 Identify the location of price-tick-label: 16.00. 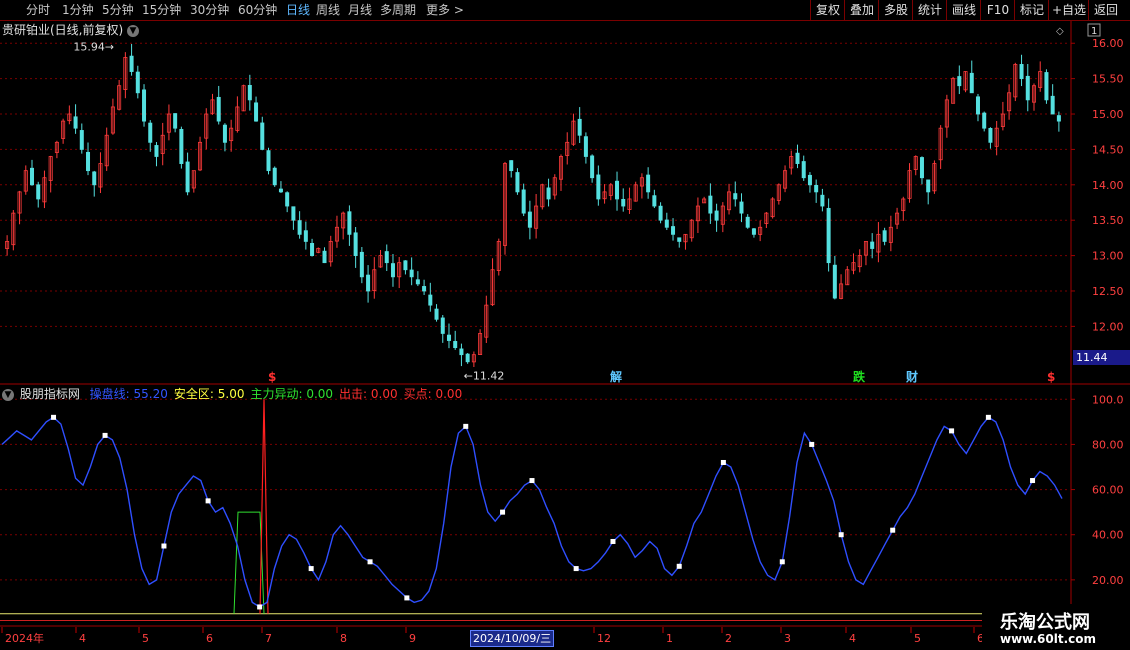
(1108, 43).